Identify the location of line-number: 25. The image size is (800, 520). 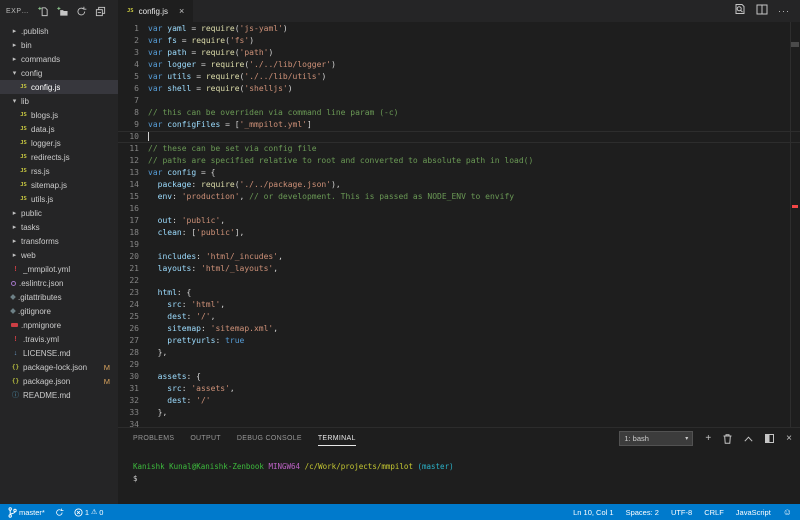
(134, 316).